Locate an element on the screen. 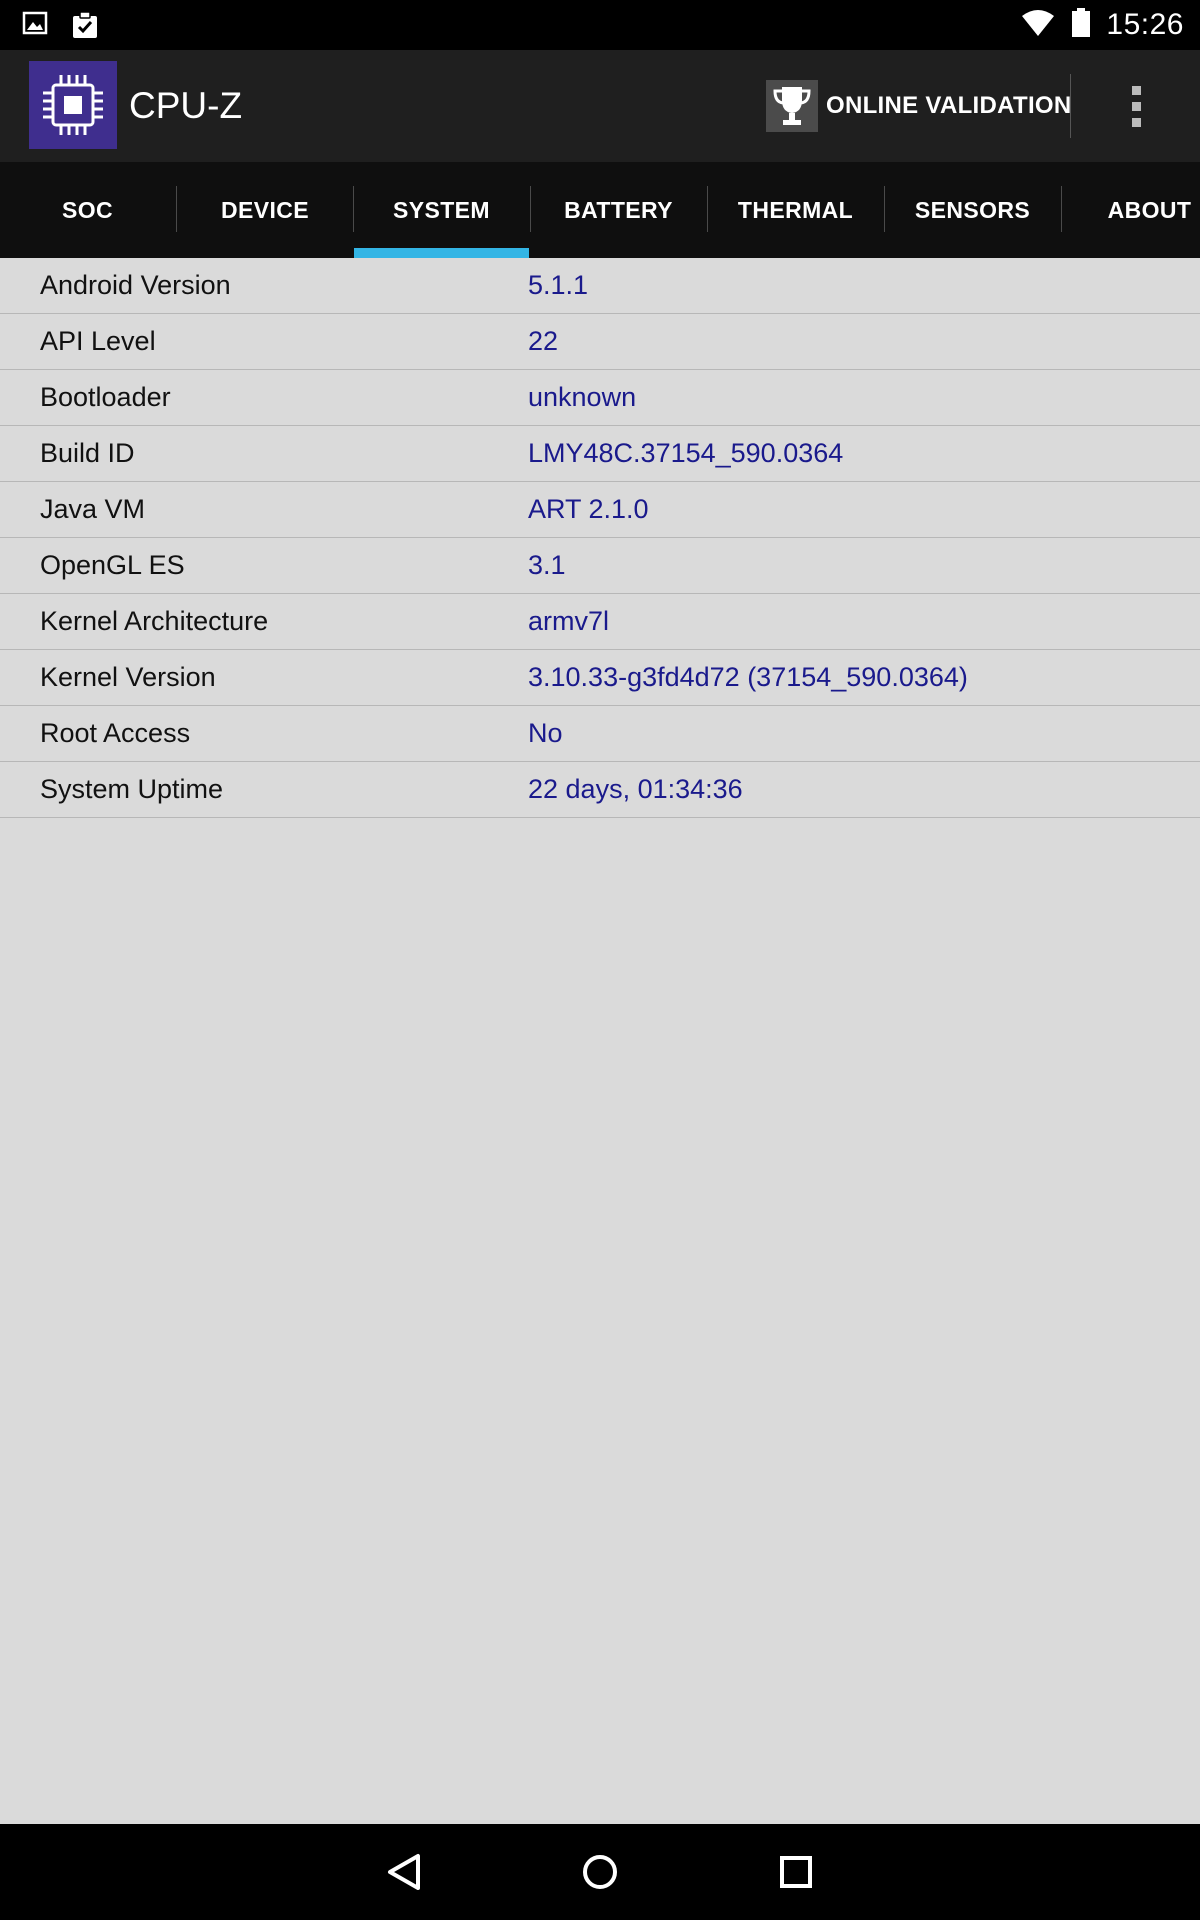  table-row: System Uptime 22 days, 01:34:36 is located at coordinates (600, 790).